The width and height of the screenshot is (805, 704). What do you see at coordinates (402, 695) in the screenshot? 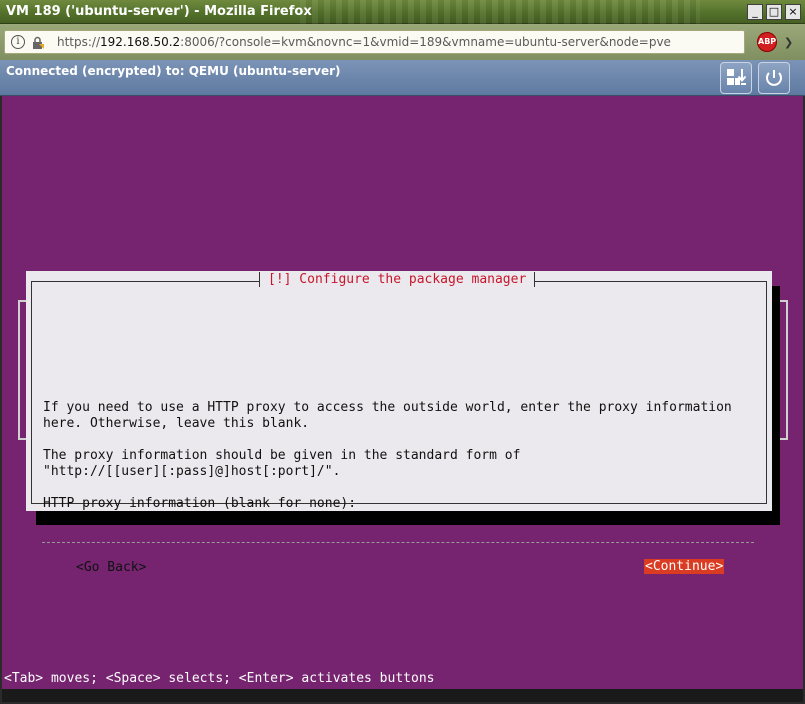
I see `console-bottom-strip` at bounding box center [402, 695].